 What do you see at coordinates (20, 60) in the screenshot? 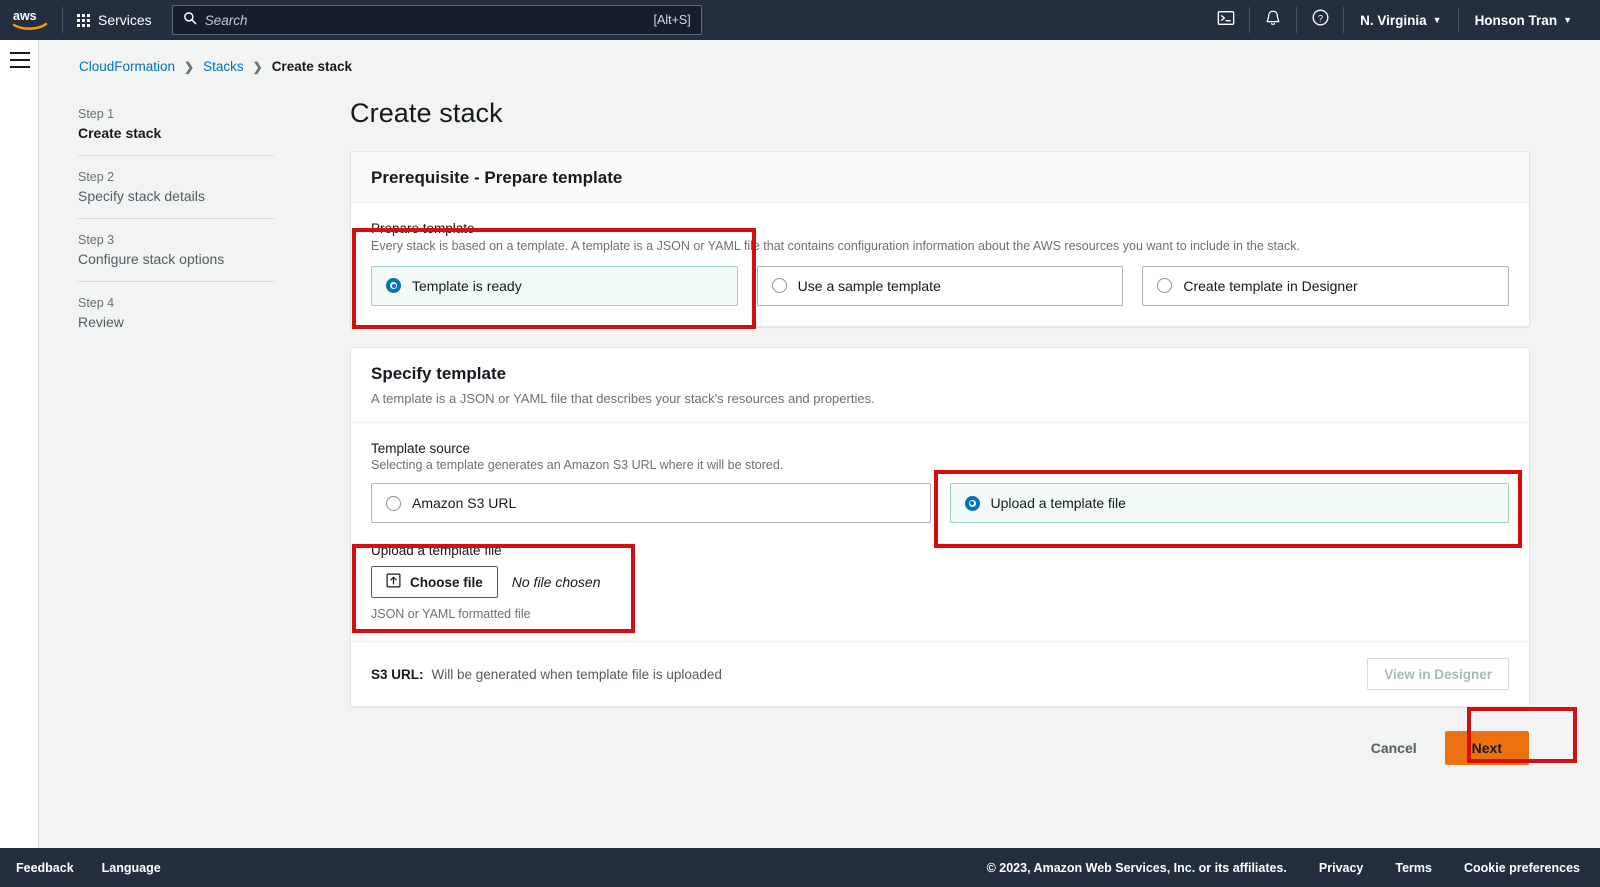
I see `sidebar-toggle-button` at bounding box center [20, 60].